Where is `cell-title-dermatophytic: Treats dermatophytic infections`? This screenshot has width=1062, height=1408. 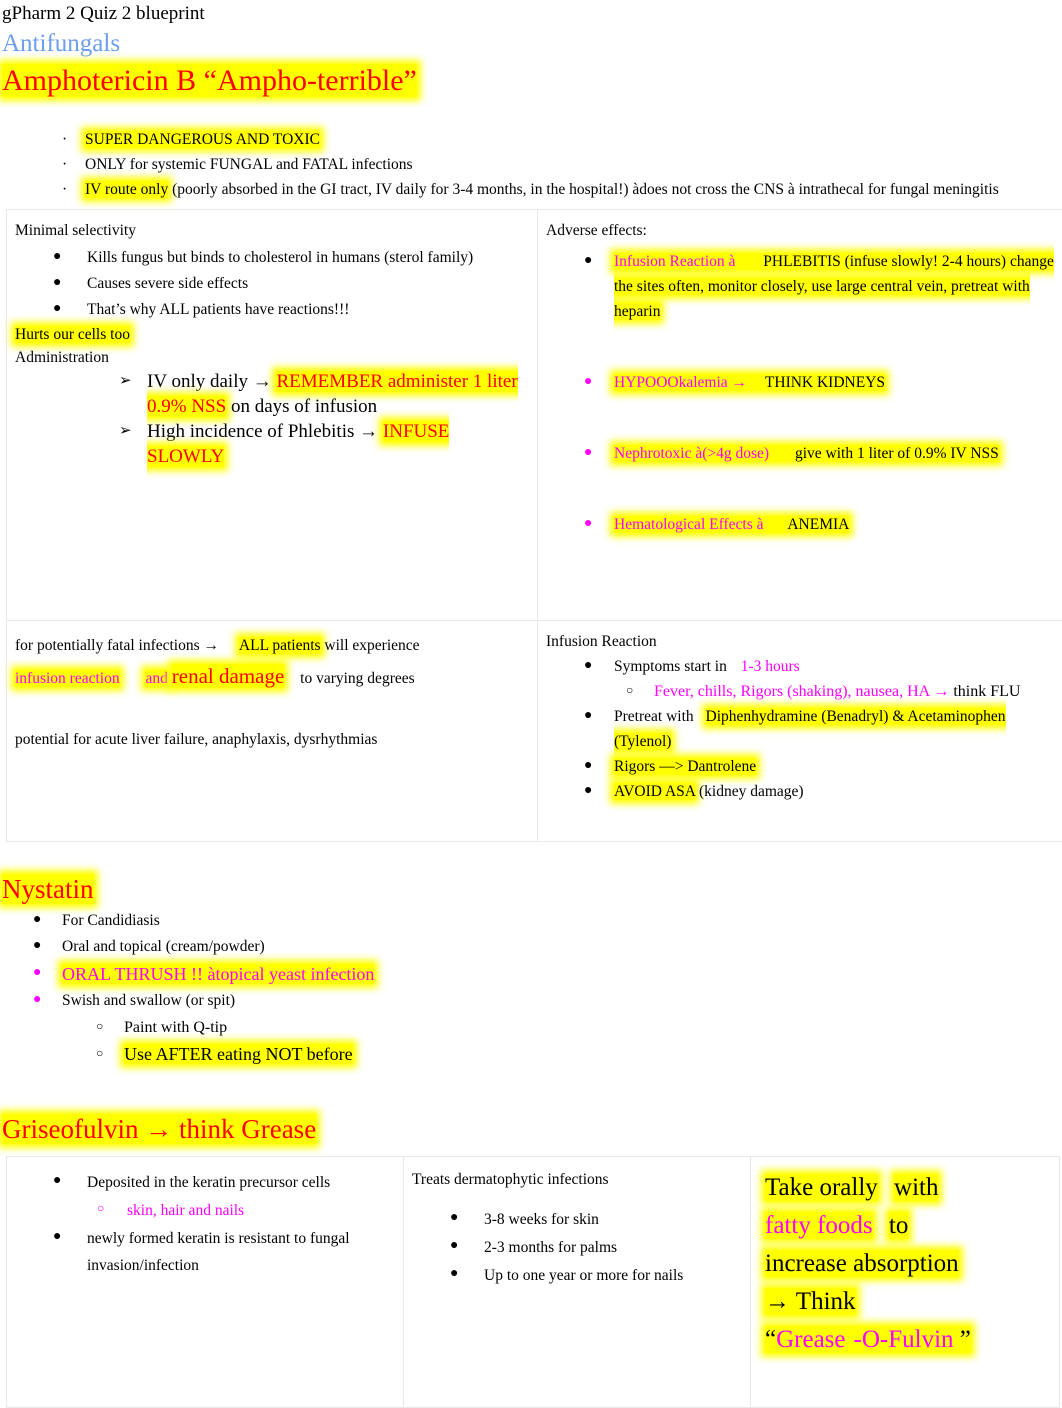
cell-title-dermatophytic: Treats dermatophytic infections is located at coordinates (576, 1179).